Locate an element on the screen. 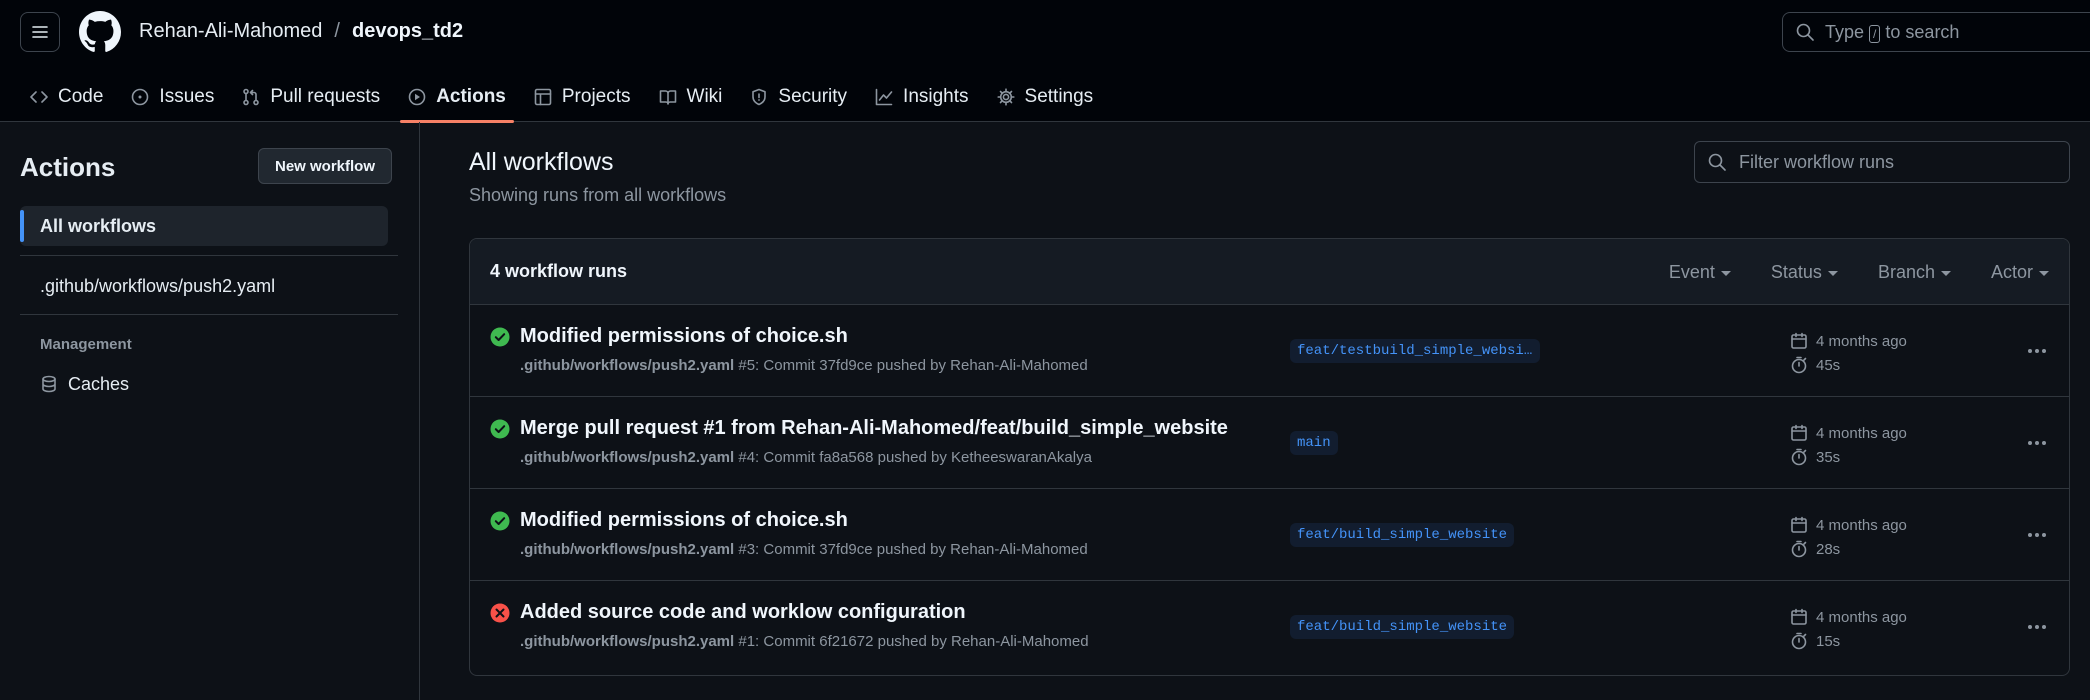 The image size is (2090, 700). failure-x-icon is located at coordinates (500, 613).